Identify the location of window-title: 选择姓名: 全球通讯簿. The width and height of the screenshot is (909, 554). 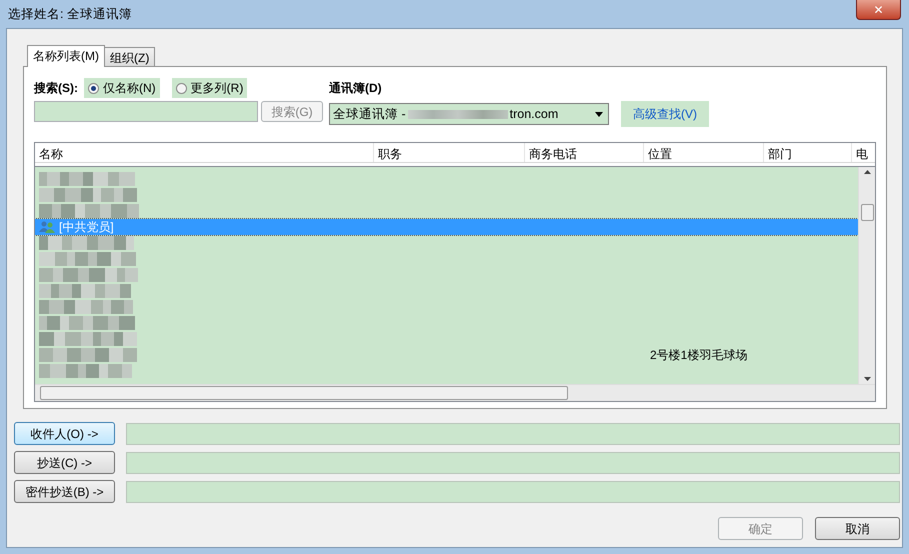
(70, 14).